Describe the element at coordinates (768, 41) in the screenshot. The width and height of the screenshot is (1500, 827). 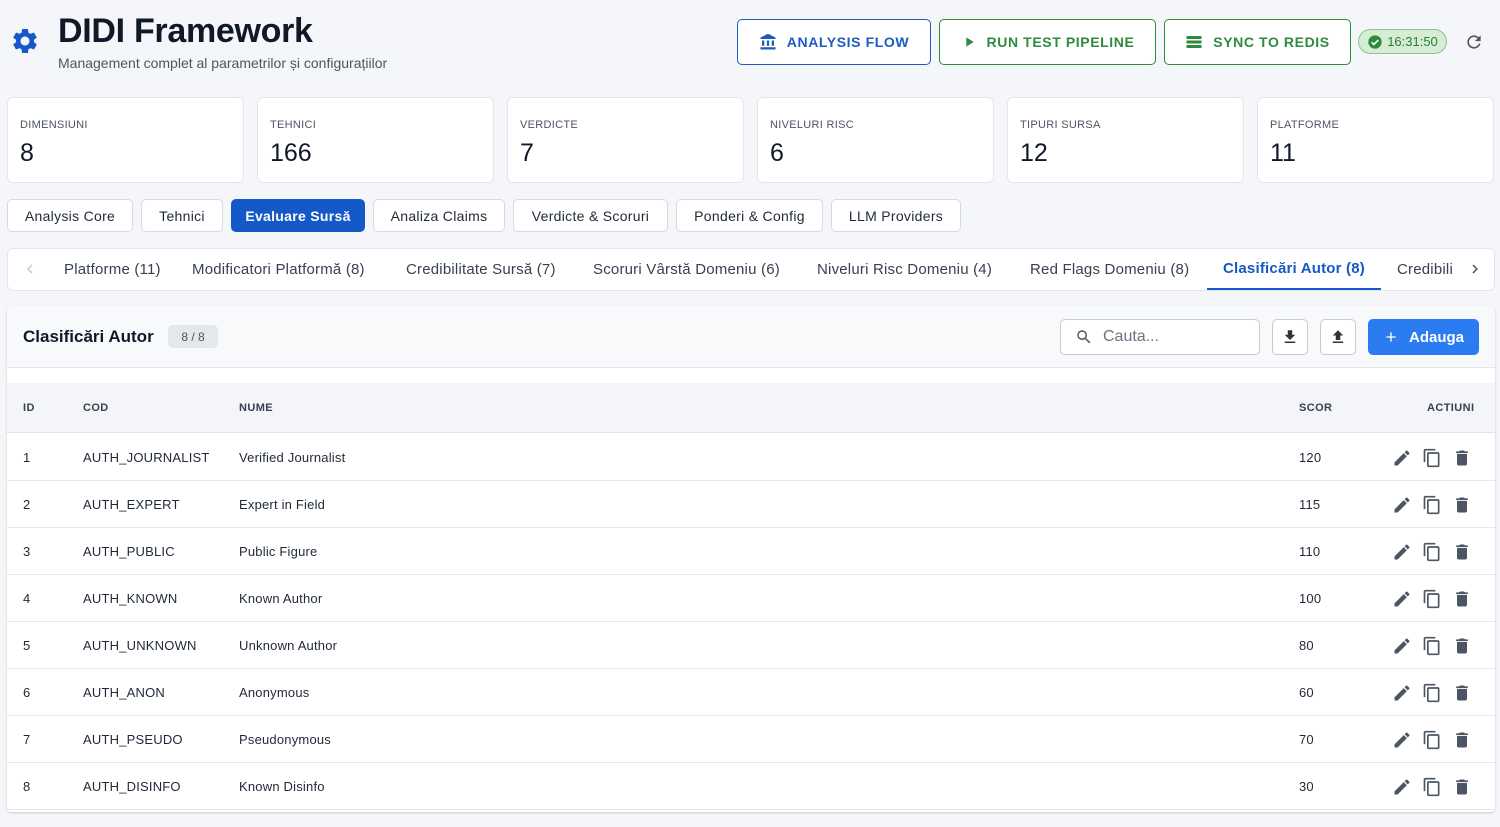
I see `bank-icon` at that location.